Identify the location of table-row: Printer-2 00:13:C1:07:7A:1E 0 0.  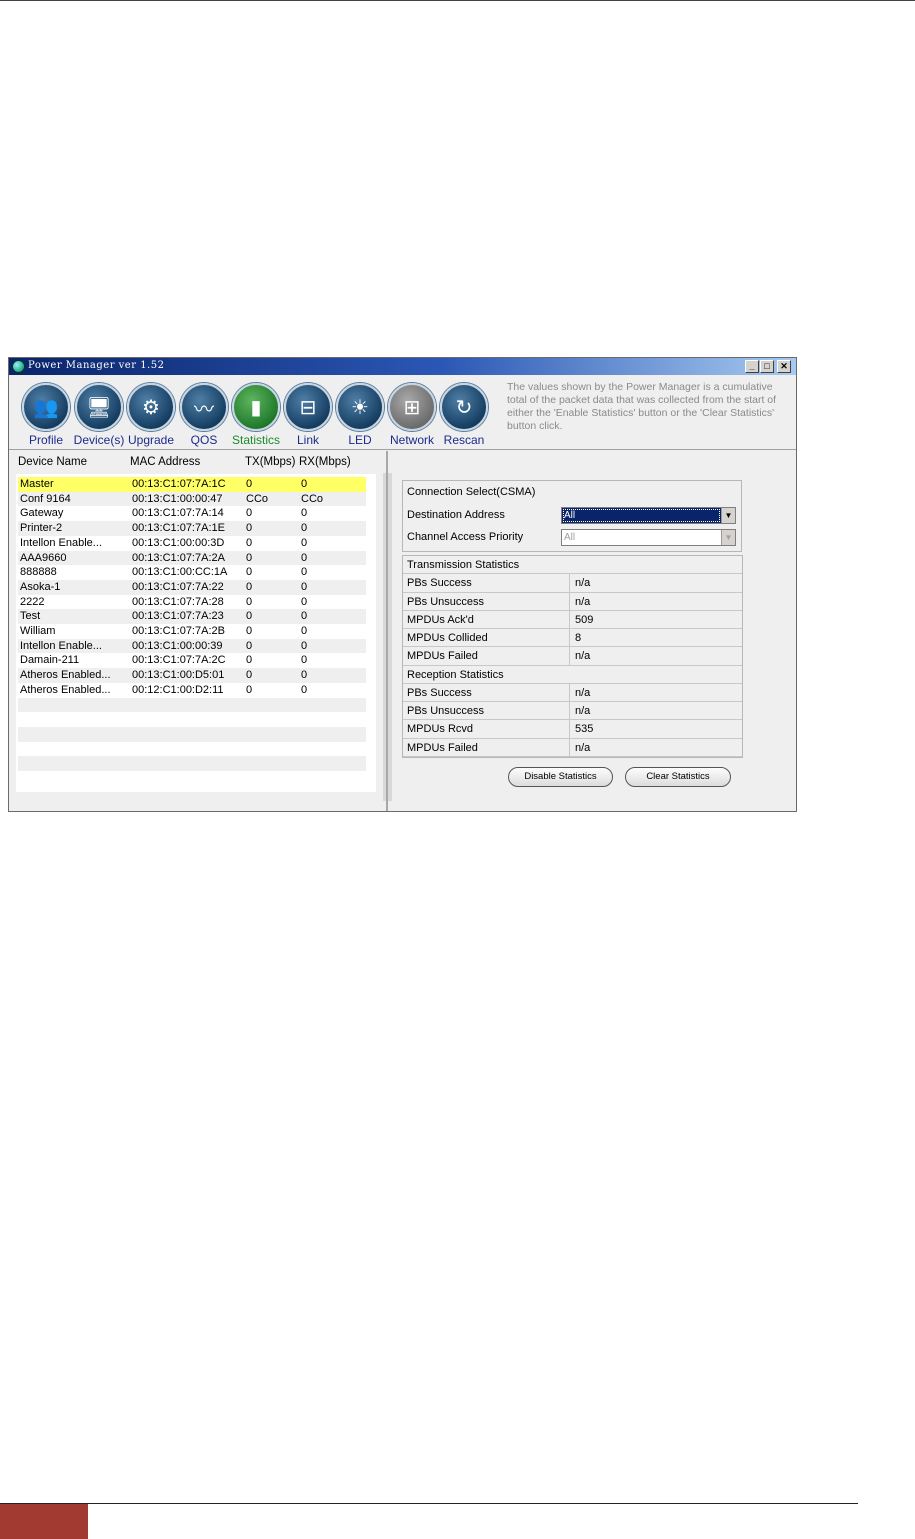
(192, 528).